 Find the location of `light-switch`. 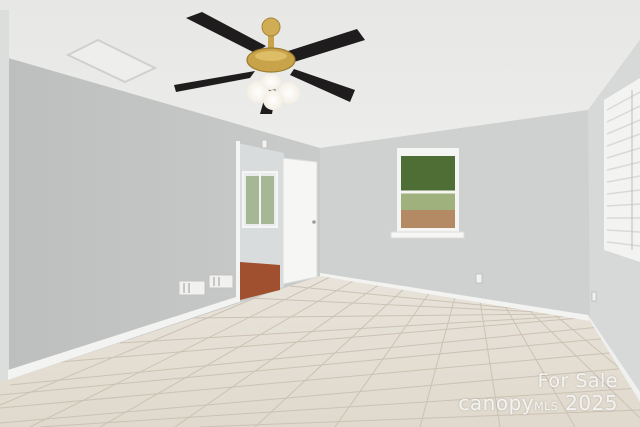

light-switch is located at coordinates (264, 144).